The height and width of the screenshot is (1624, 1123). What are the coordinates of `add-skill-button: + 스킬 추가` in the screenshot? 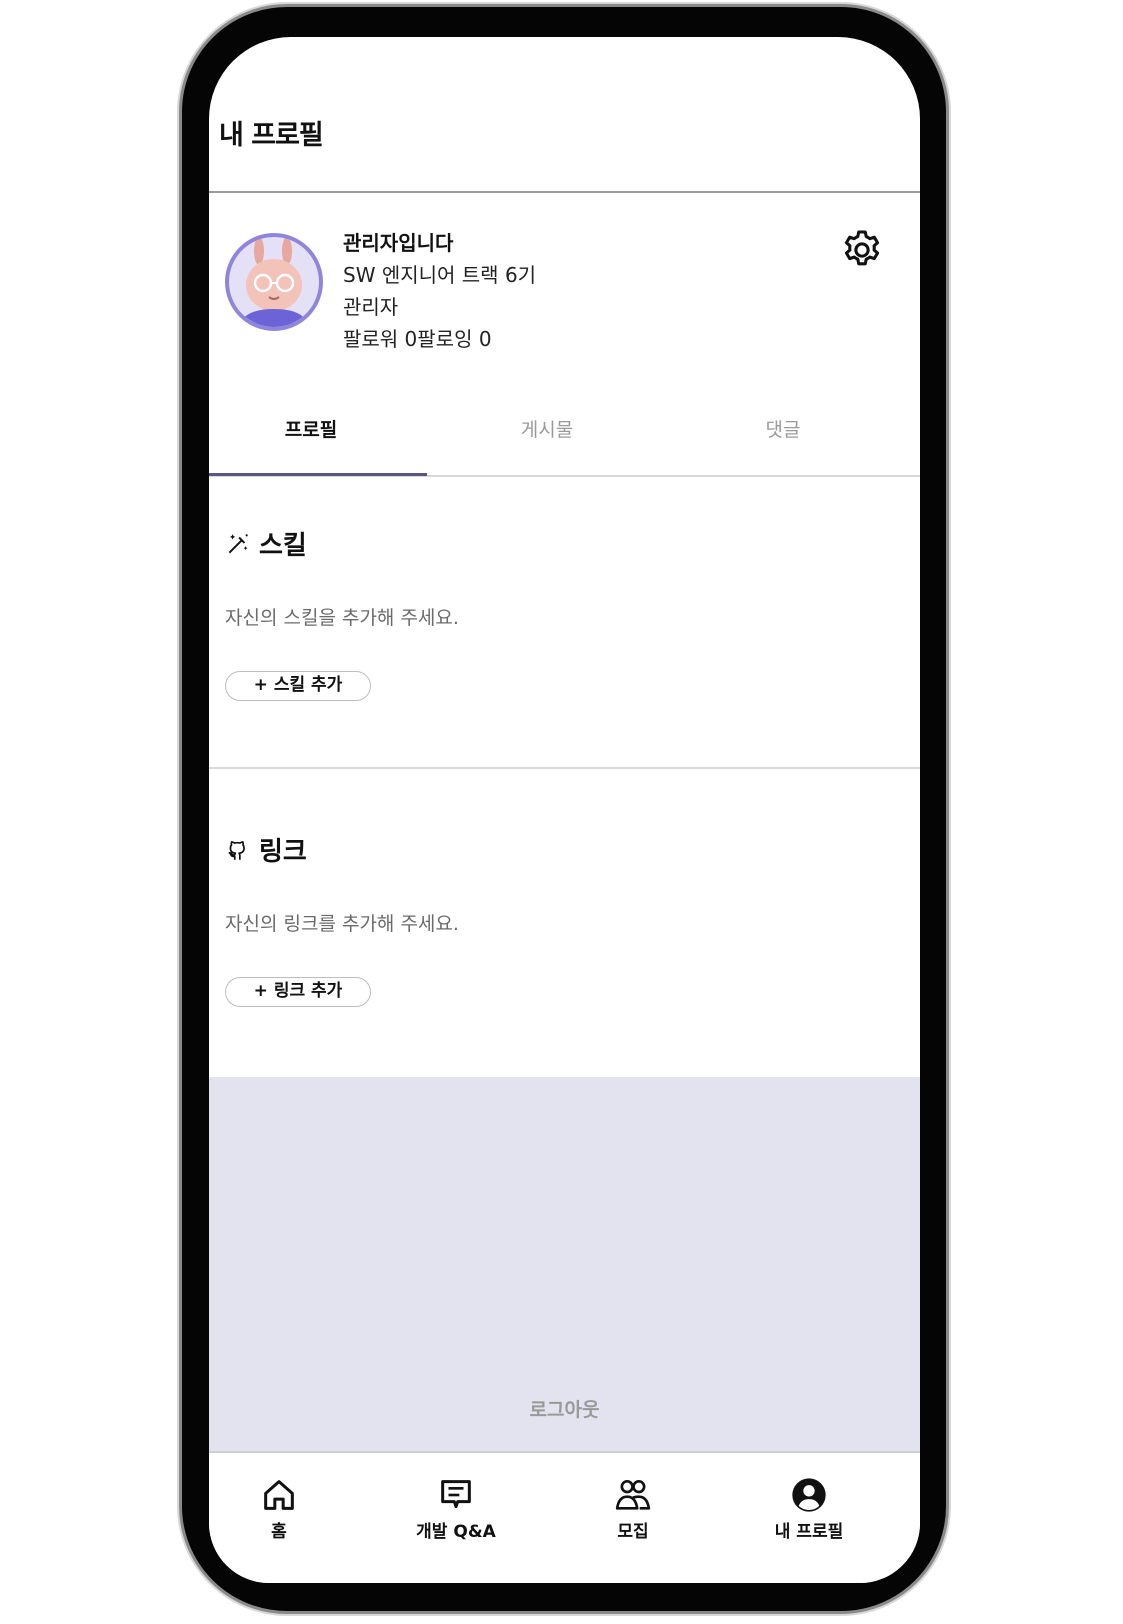 It's located at (298, 686).